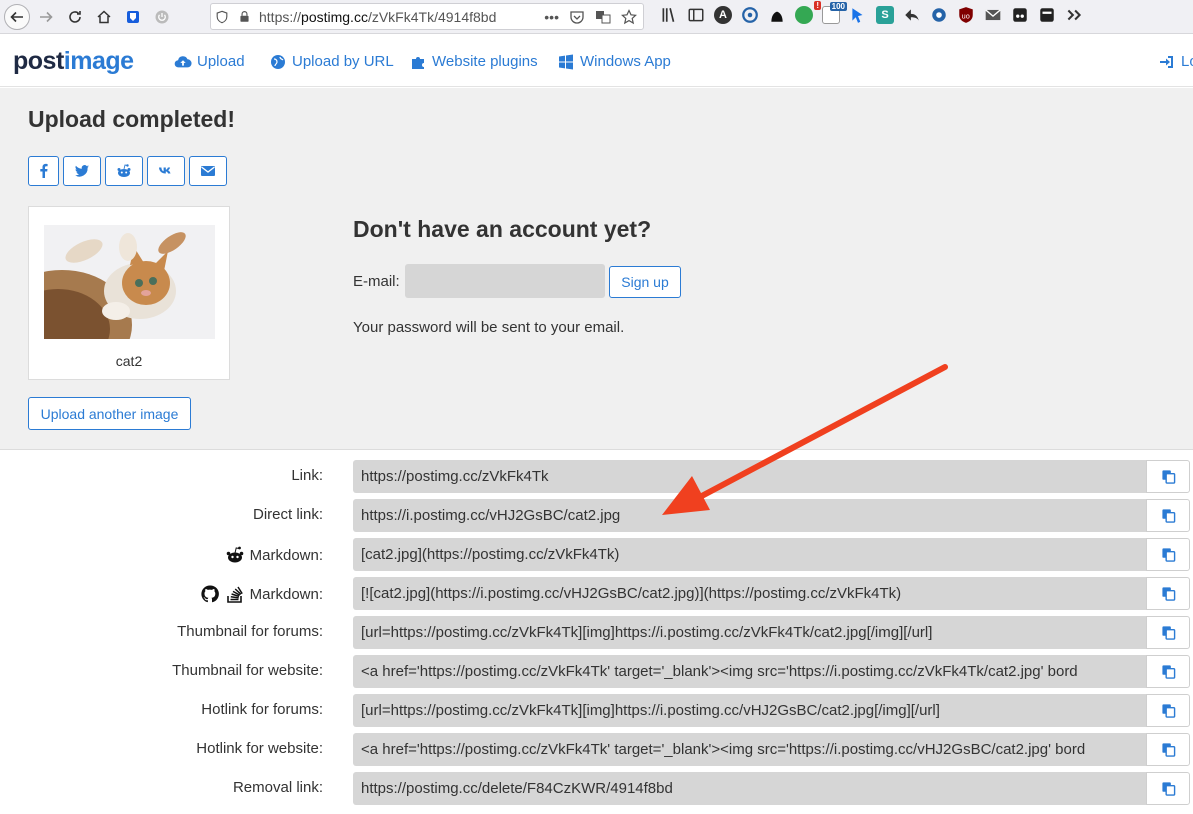 The width and height of the screenshot is (1193, 814). What do you see at coordinates (817, 5) in the screenshot?
I see `notification-badge: !` at bounding box center [817, 5].